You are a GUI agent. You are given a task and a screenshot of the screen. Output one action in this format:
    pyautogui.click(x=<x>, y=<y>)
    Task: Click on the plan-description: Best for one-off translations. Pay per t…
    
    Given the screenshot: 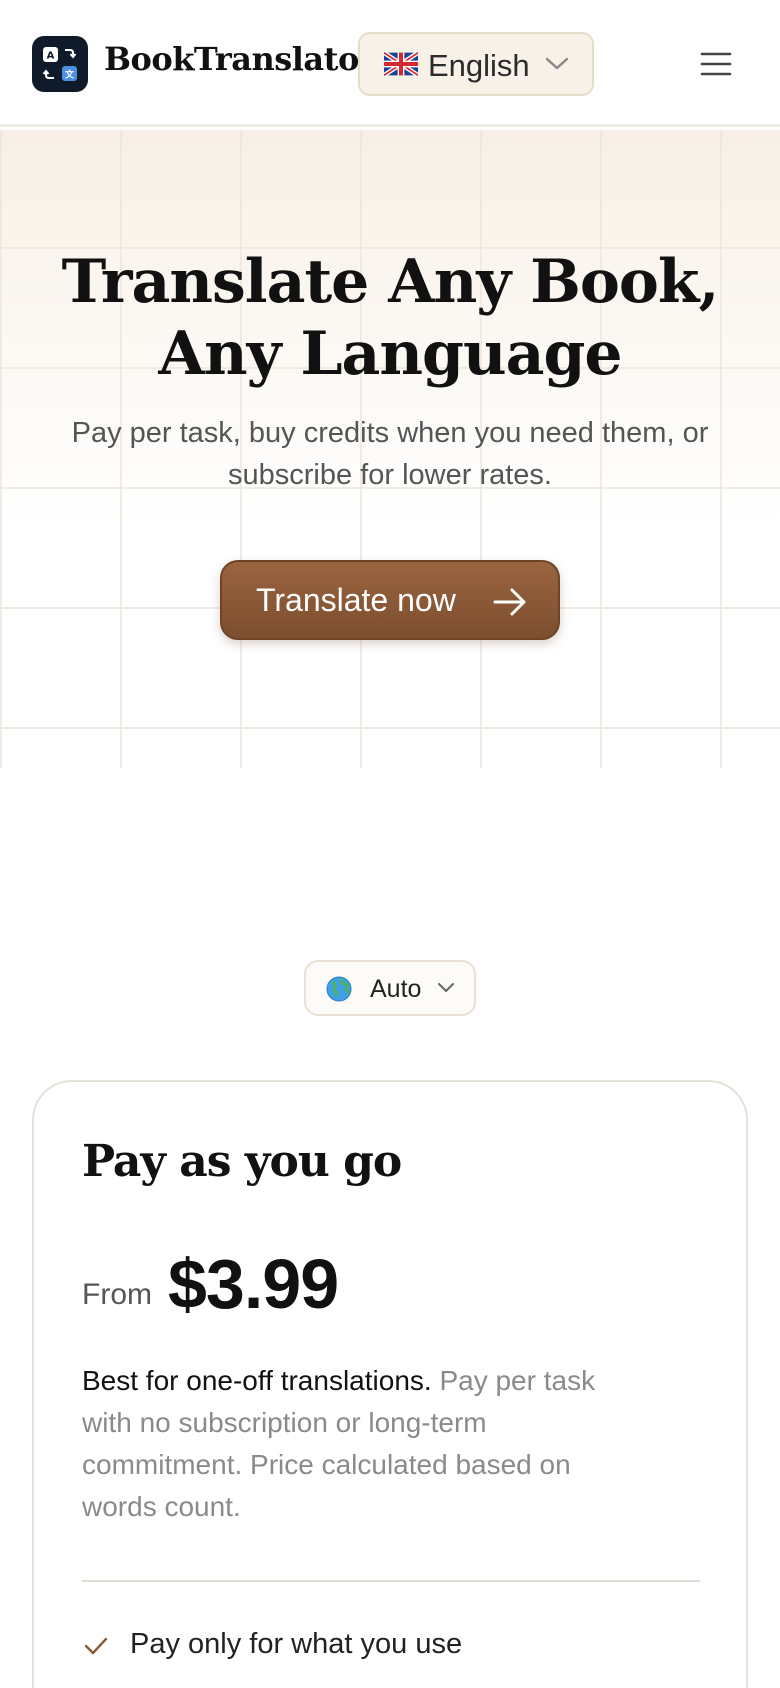 What is the action you would take?
    pyautogui.click(x=352, y=1444)
    